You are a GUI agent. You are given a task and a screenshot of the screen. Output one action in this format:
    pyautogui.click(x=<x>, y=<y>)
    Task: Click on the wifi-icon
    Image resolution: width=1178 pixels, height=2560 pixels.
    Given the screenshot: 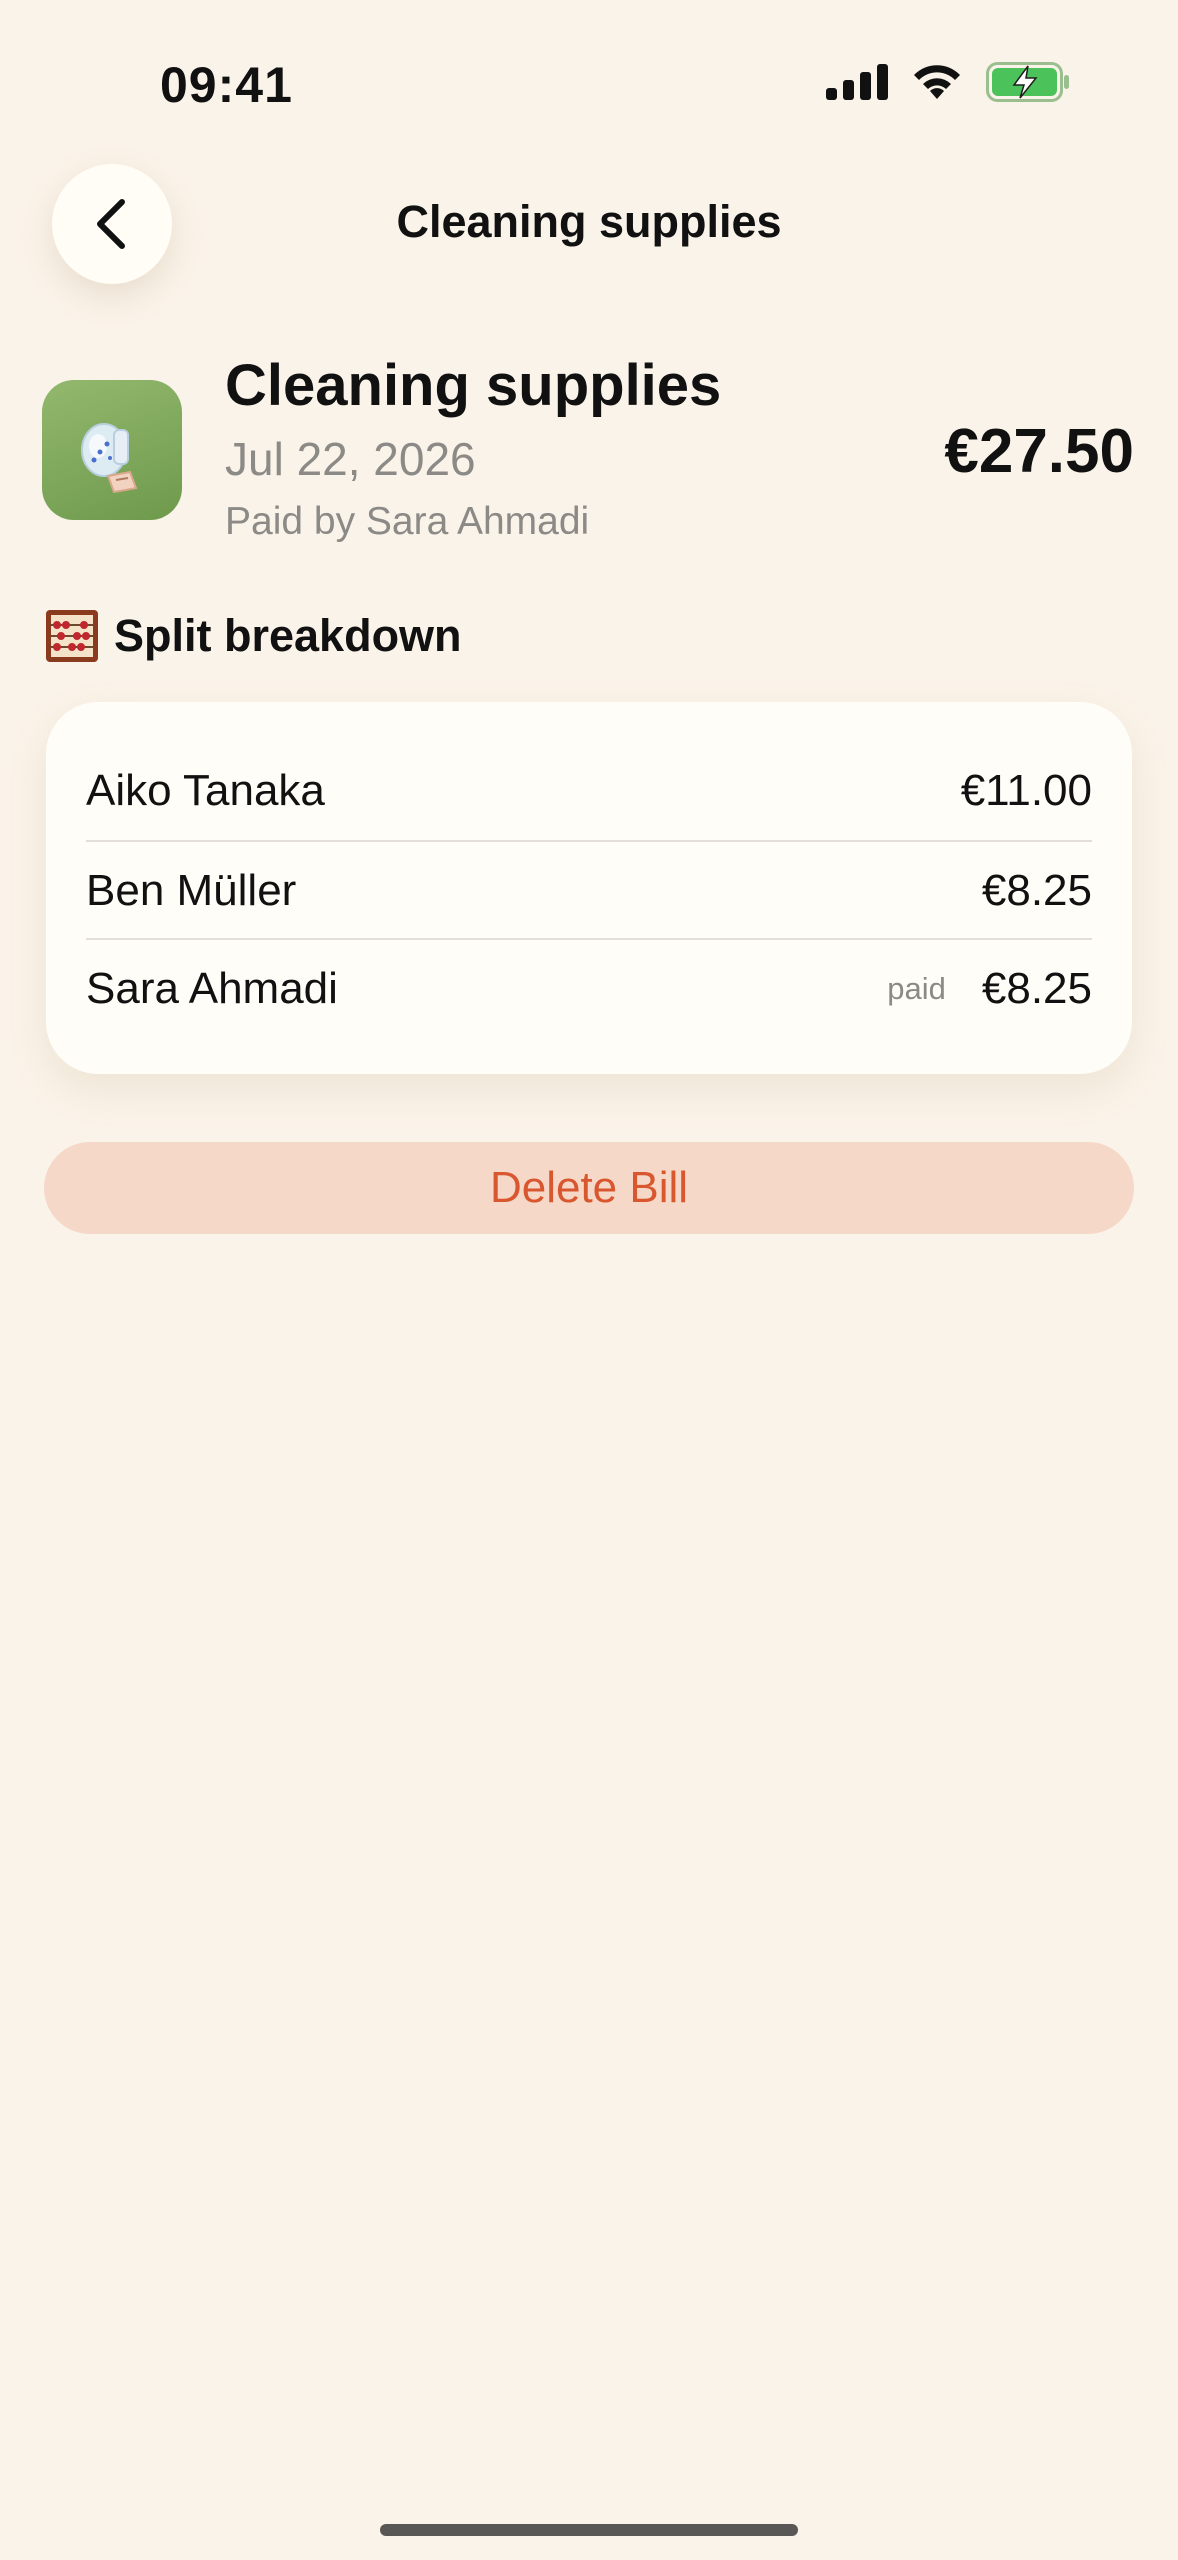 What is the action you would take?
    pyautogui.click(x=937, y=82)
    